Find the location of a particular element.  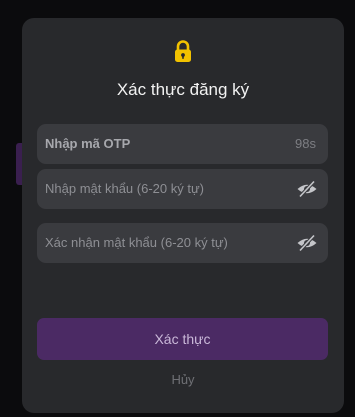

lock-icon is located at coordinates (183, 51).